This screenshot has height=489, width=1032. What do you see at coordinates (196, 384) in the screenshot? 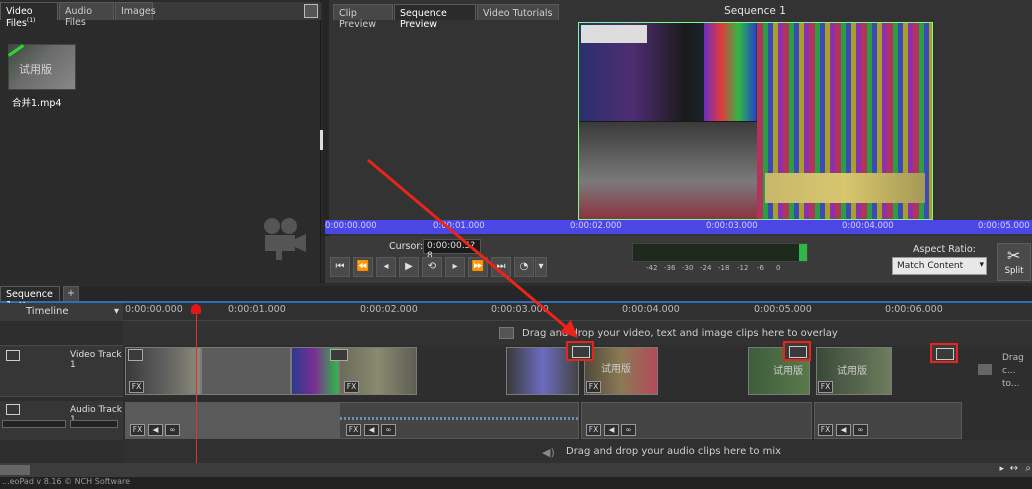
I see `playhead-line` at bounding box center [196, 384].